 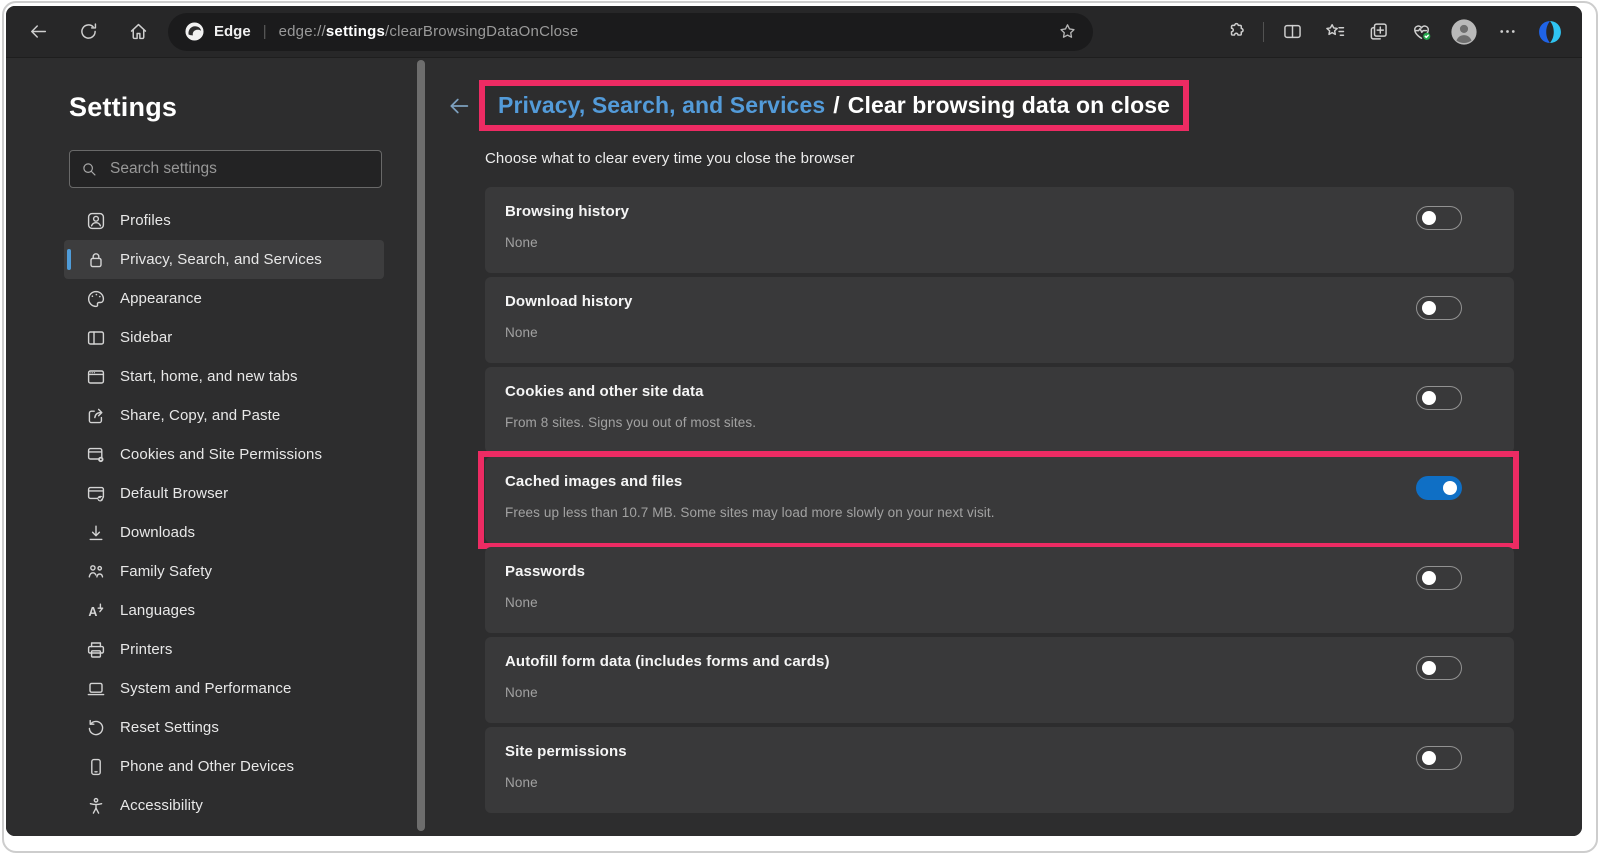 What do you see at coordinates (482, 31) in the screenshot?
I see `url-path: /clearBrowsingDataOnClose` at bounding box center [482, 31].